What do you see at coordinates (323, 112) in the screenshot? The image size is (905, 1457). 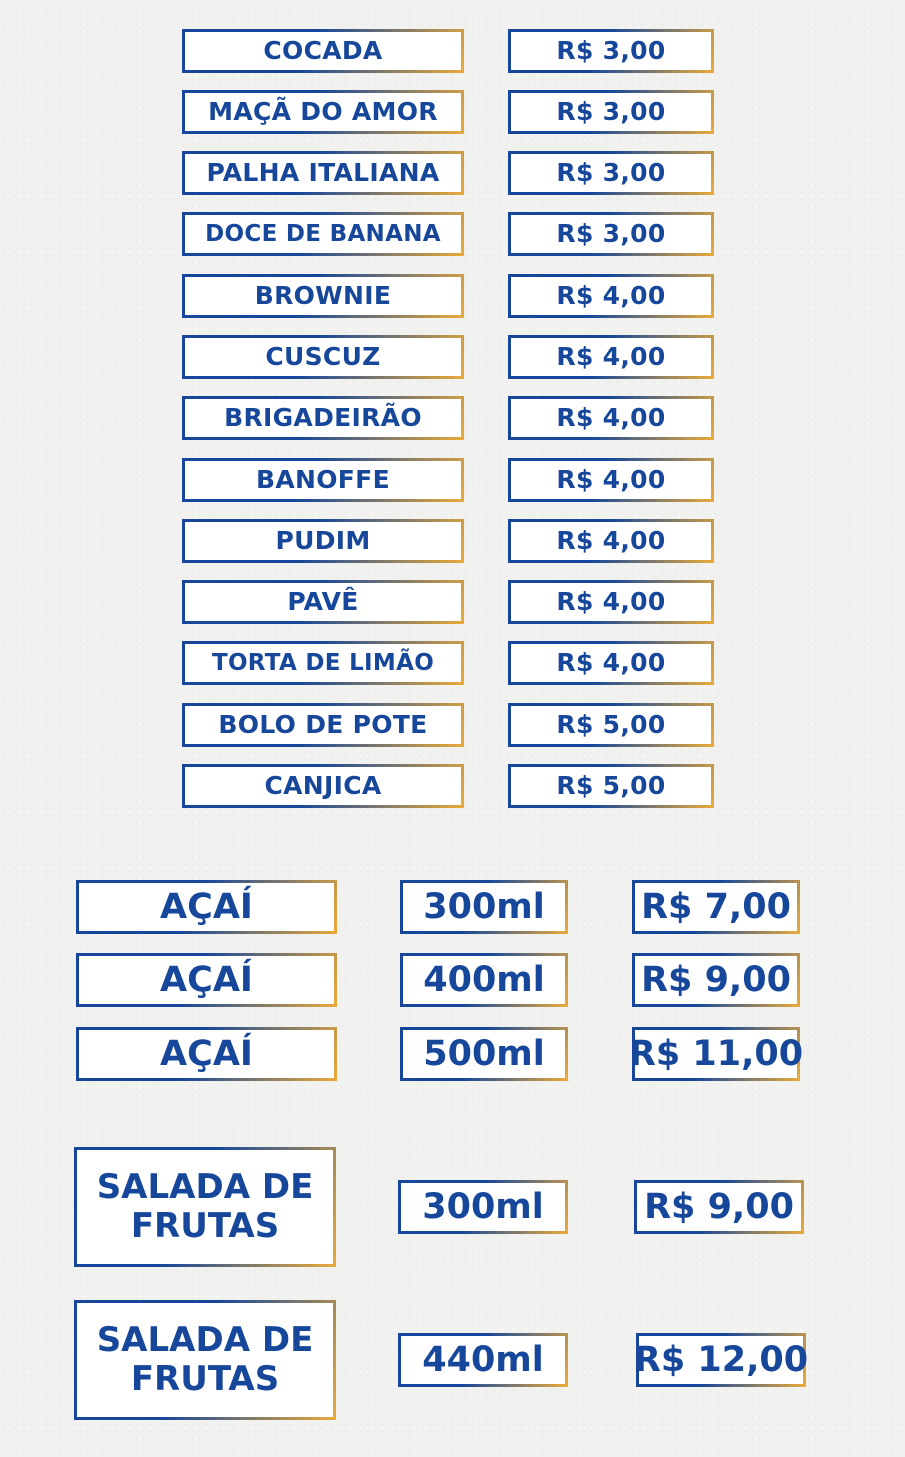 I see `sweet-name: MAÇÃ DO AMOR` at bounding box center [323, 112].